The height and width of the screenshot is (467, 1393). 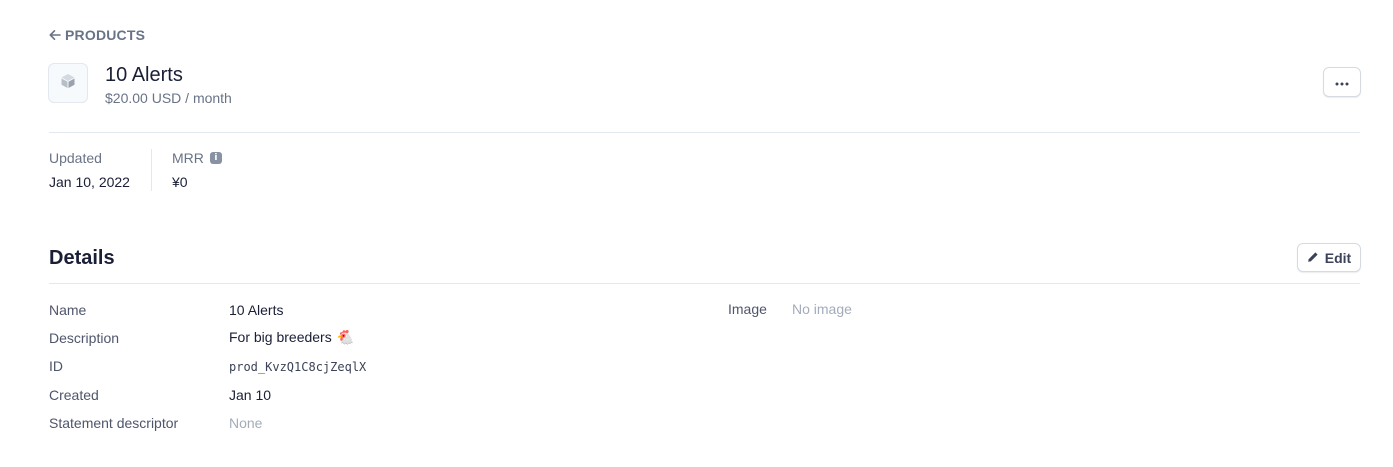 What do you see at coordinates (1338, 257) in the screenshot?
I see `edit-button-label: Edit` at bounding box center [1338, 257].